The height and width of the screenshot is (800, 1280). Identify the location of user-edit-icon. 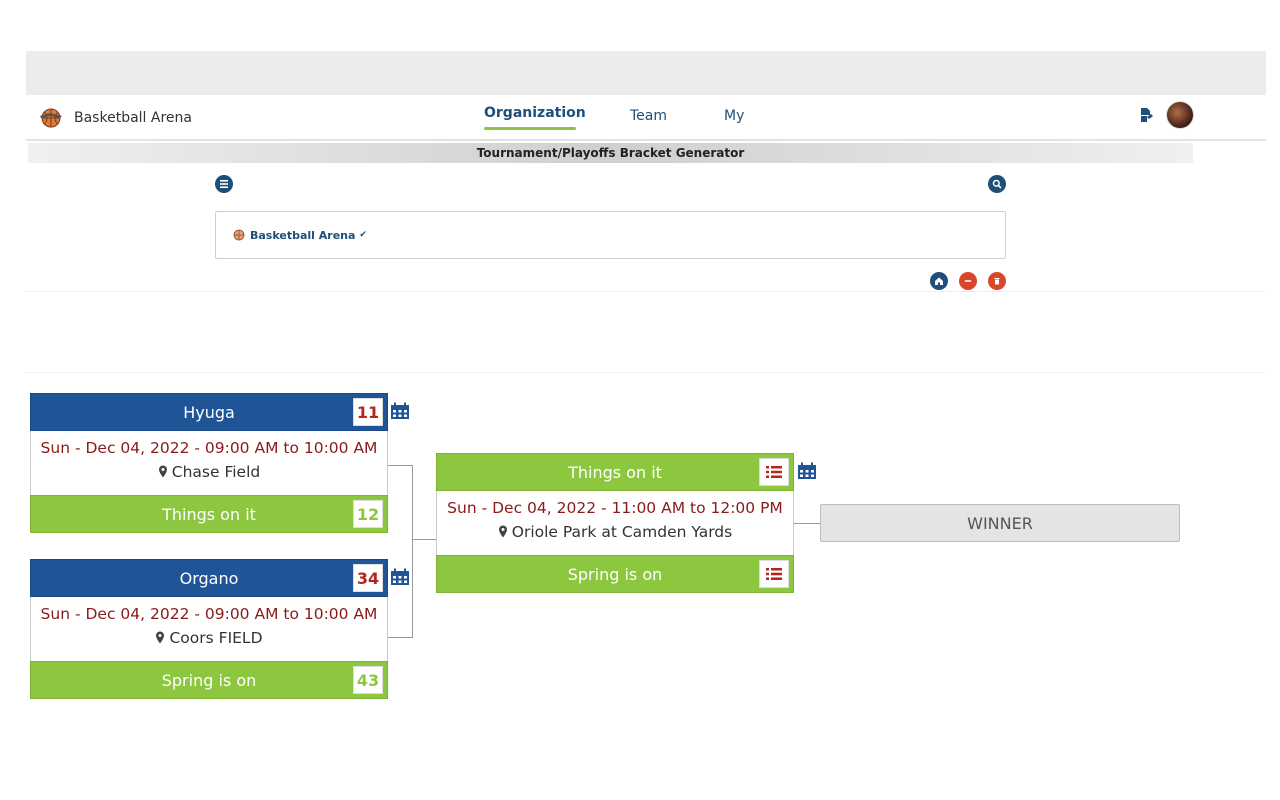
(1146, 115).